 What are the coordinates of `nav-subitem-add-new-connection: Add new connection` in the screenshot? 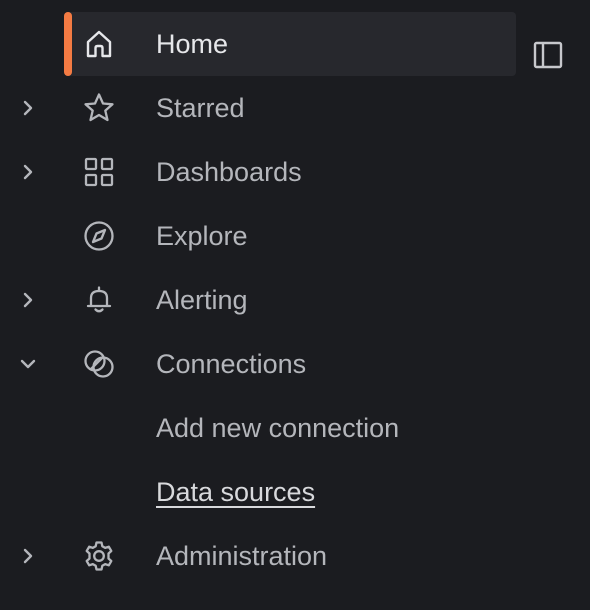 It's located at (295, 428).